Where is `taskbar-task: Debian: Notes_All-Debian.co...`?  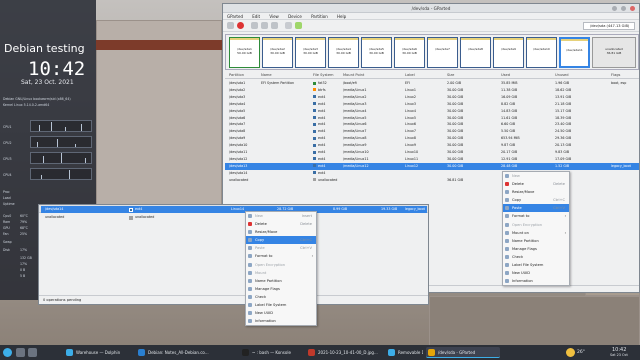 taskbar-task: Debian: Notes_All-Debian.co... is located at coordinates (186, 352).